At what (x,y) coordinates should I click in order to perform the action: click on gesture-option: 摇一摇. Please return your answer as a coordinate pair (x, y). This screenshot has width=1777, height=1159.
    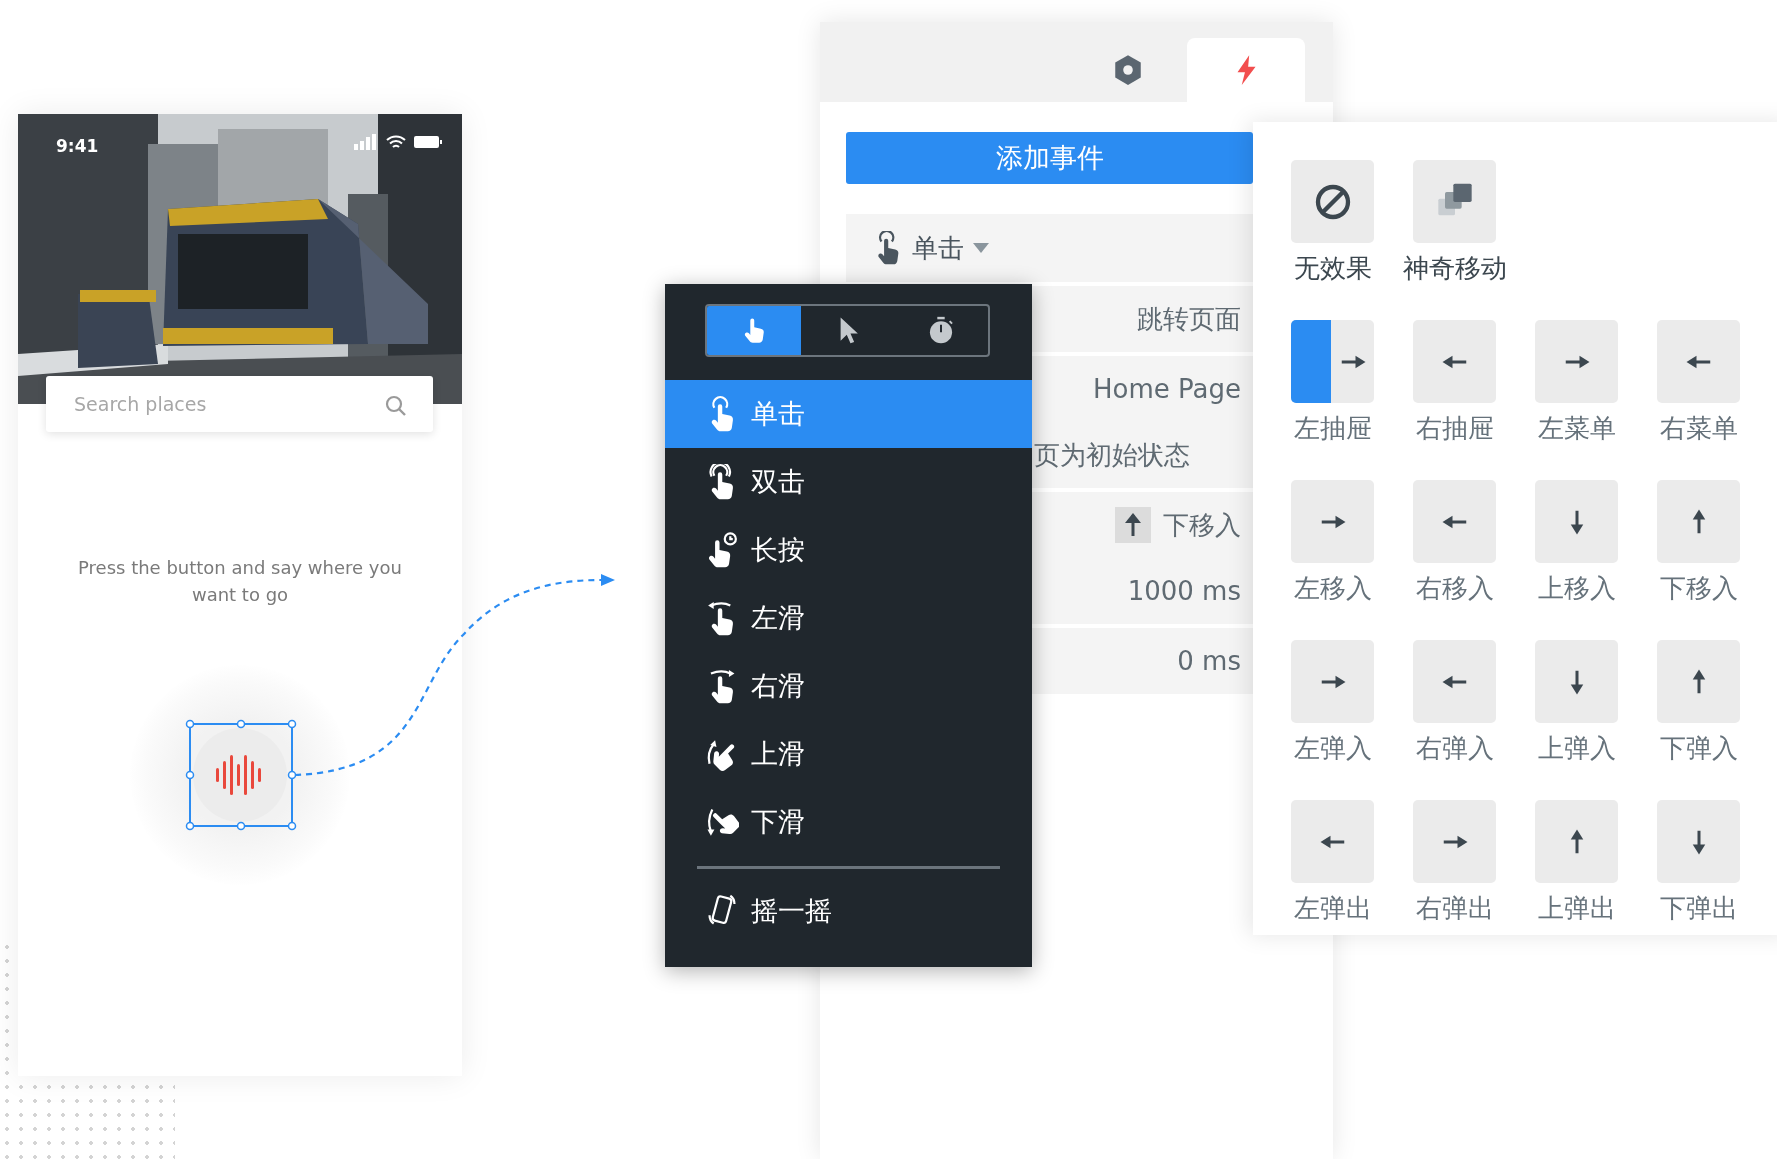
    Looking at the image, I should click on (848, 911).